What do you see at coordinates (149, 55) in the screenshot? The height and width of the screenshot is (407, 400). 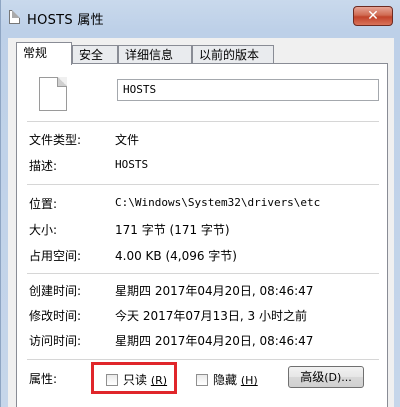 I see `tab-details-label: 详细信息` at bounding box center [149, 55].